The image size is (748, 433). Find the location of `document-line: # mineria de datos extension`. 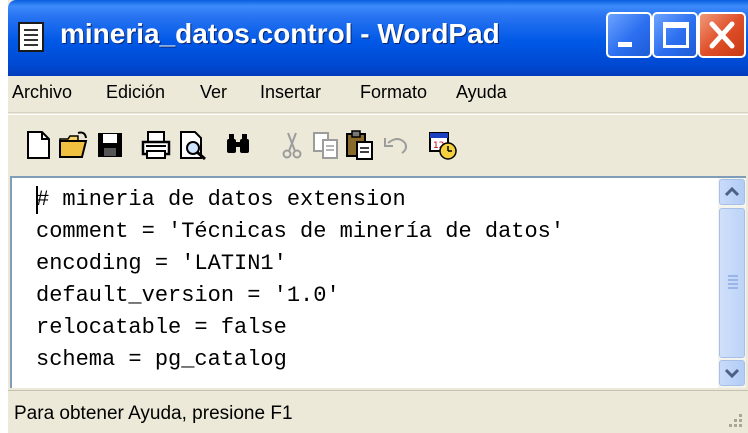

document-line: # mineria de datos extension is located at coordinates (221, 199).